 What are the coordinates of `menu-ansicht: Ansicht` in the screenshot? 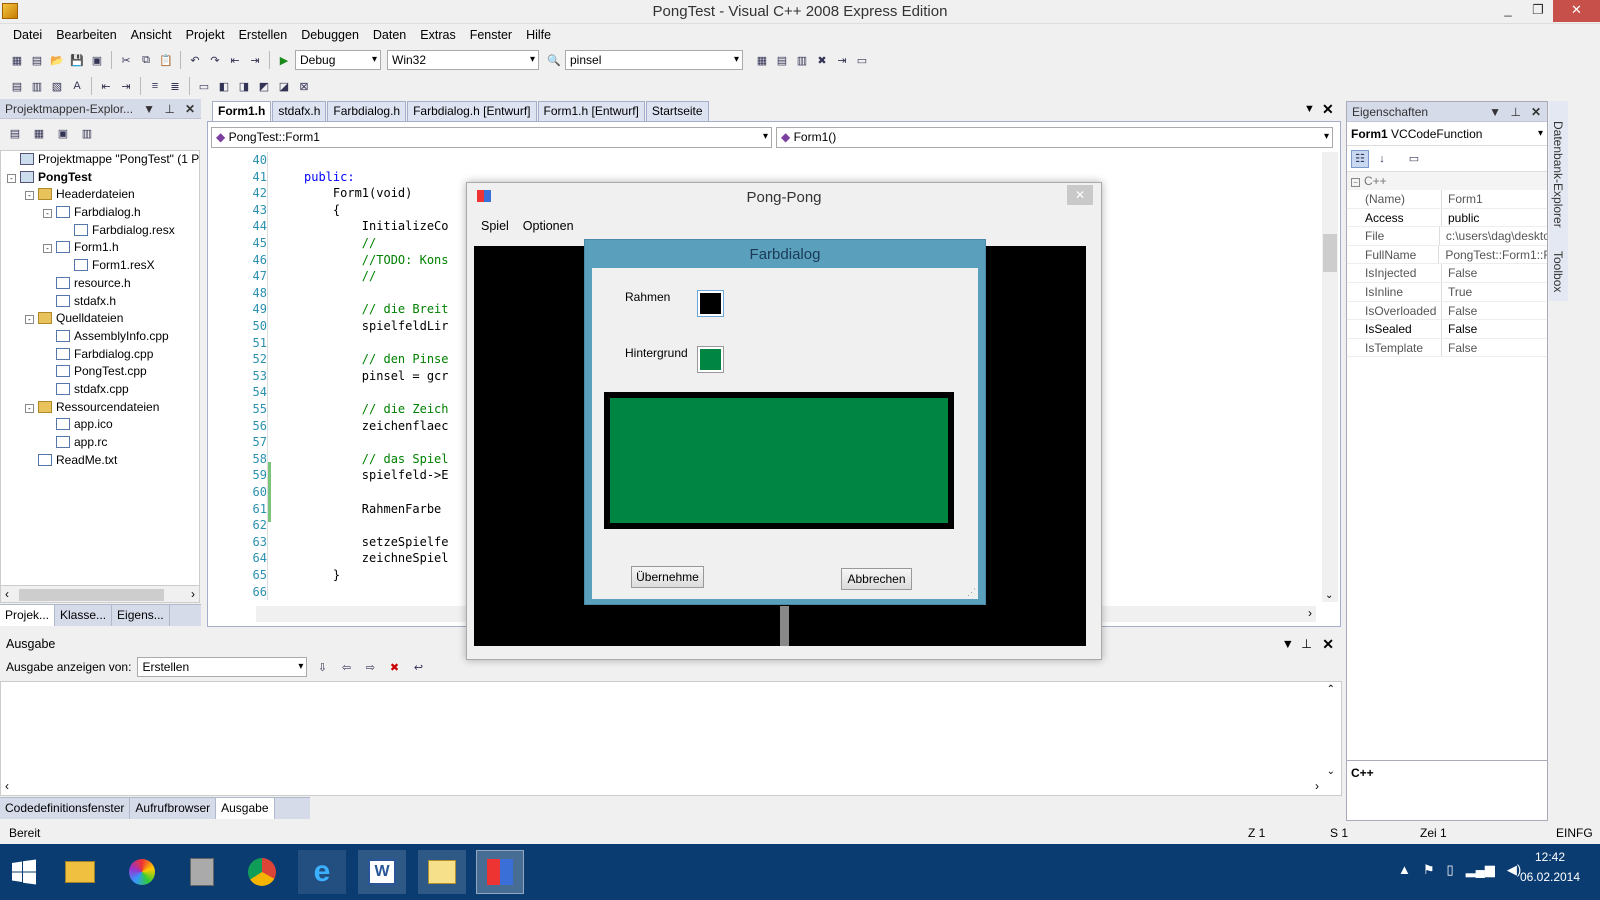 It's located at (151, 35).